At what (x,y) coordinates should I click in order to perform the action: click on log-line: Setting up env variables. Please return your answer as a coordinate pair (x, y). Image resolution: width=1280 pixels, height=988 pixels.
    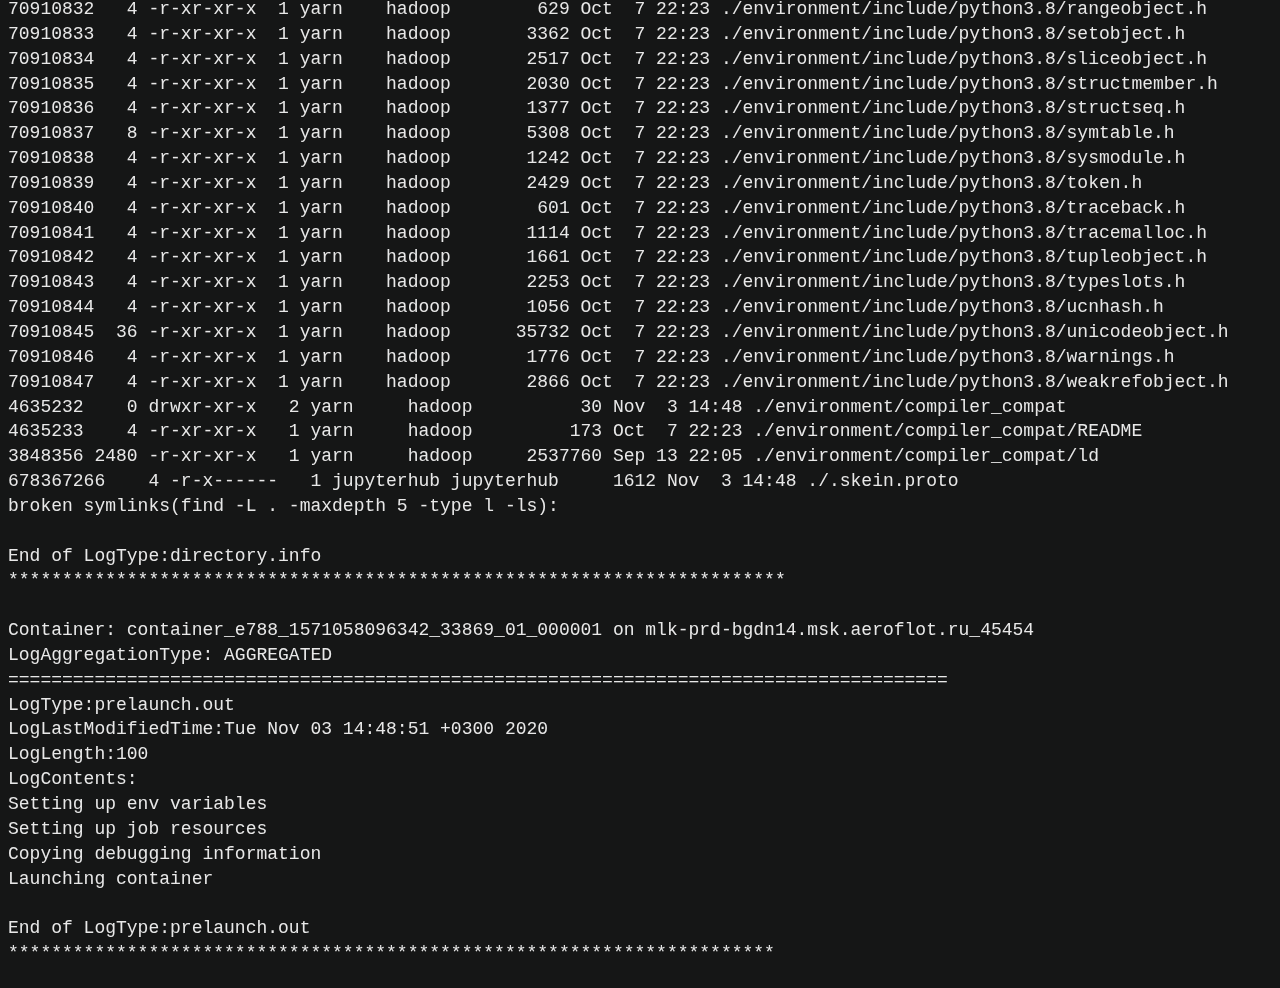
    Looking at the image, I should click on (138, 804).